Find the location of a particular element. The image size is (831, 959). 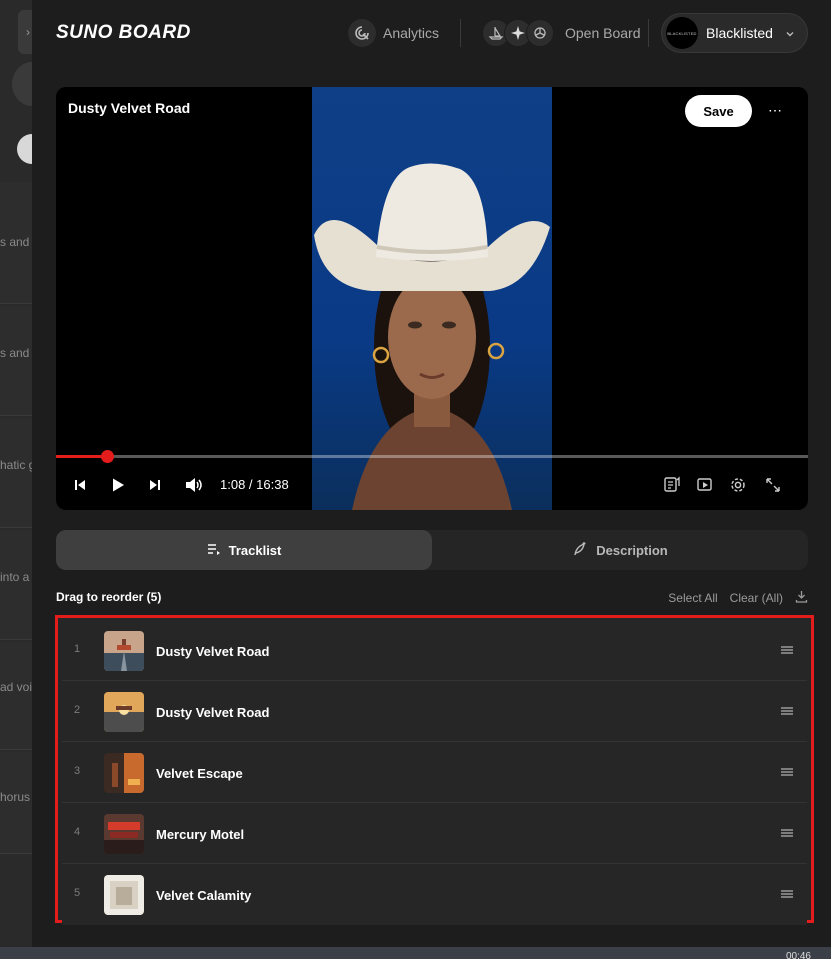

track-number: 5 is located at coordinates (77, 893).